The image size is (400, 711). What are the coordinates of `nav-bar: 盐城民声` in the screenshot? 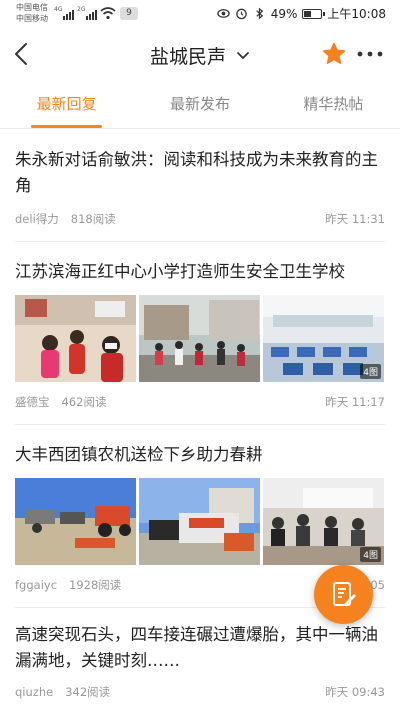 It's located at (200, 54).